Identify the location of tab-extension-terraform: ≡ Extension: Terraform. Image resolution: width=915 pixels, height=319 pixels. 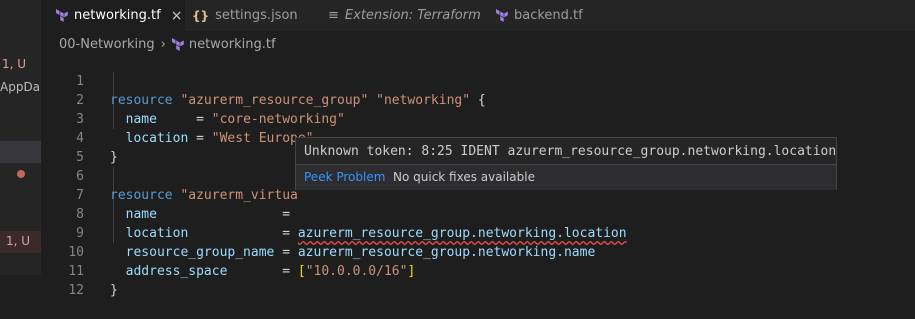
(404, 15).